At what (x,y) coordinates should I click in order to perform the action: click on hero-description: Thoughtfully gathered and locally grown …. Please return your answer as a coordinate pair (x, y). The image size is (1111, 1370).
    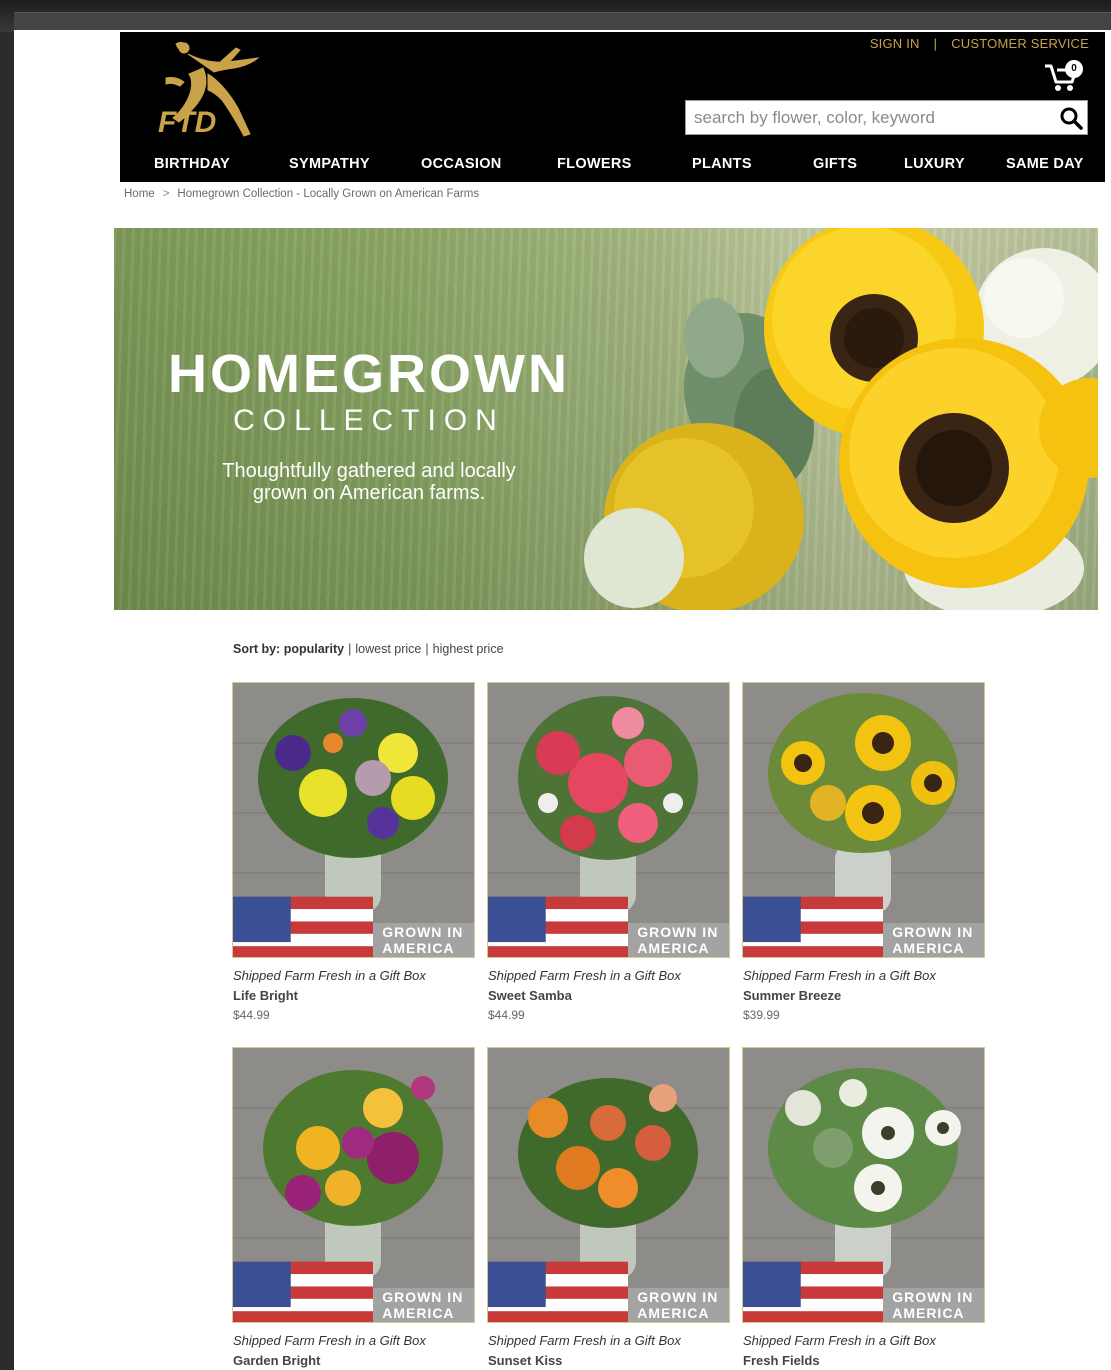
    Looking at the image, I should click on (369, 482).